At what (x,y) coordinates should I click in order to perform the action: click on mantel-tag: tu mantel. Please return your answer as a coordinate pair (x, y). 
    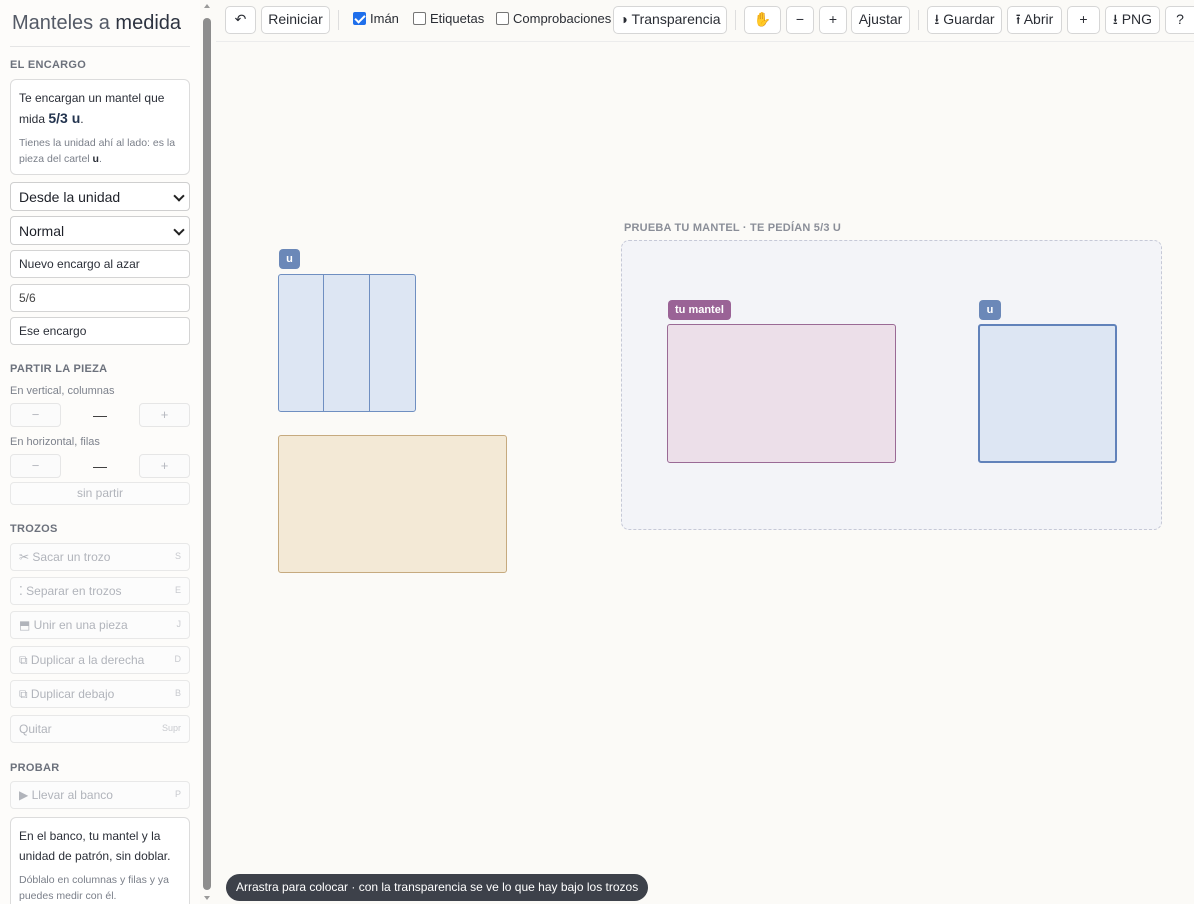
    Looking at the image, I should click on (699, 310).